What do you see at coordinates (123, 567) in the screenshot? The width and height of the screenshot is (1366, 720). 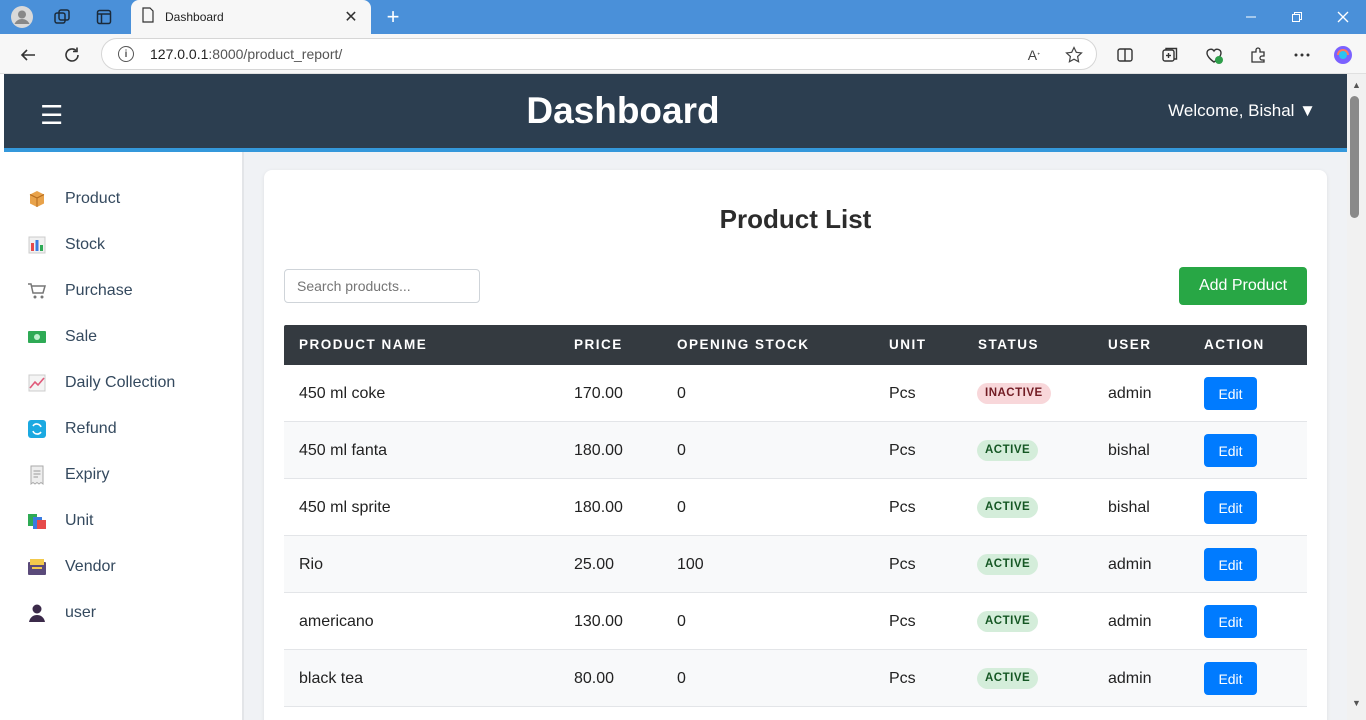 I see `sidebar-item-vendor: Vendor` at bounding box center [123, 567].